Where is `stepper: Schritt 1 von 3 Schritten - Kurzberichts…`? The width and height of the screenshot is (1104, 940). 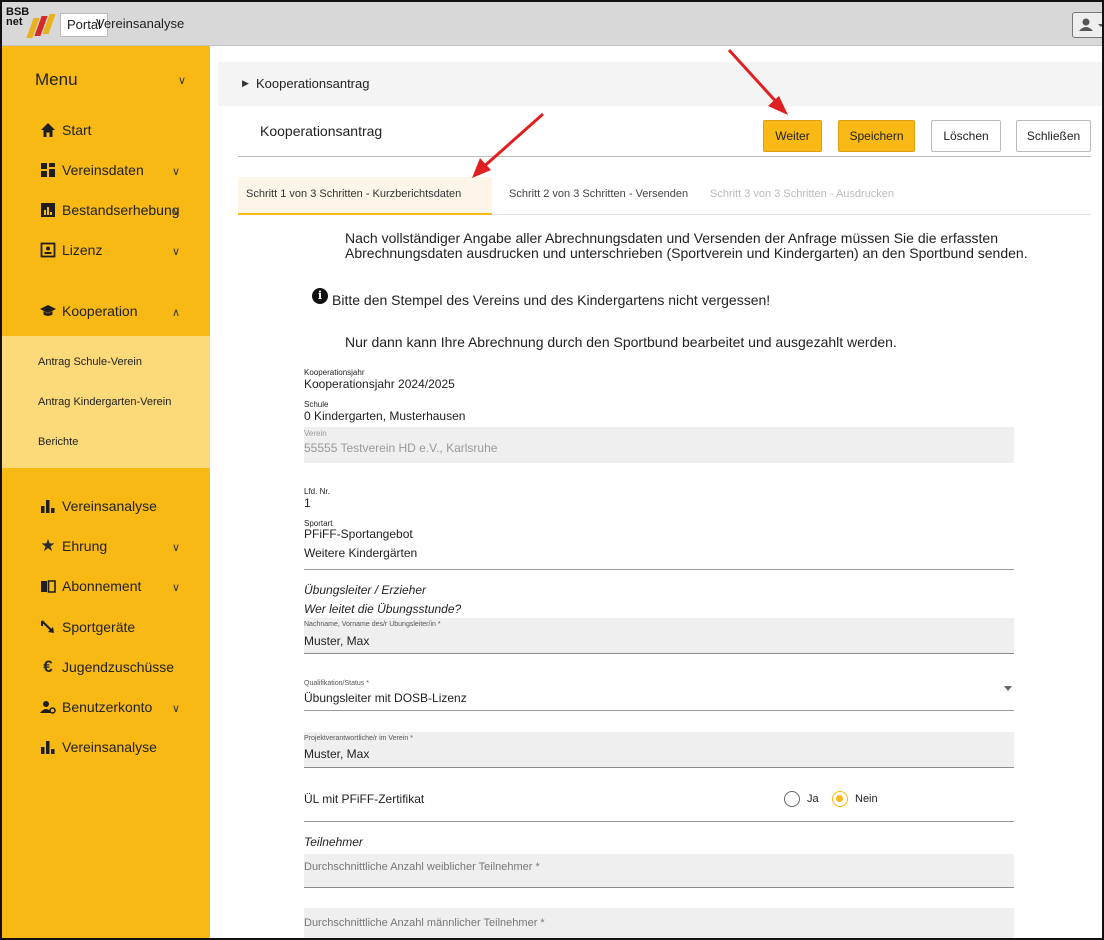 stepper: Schritt 1 von 3 Schritten - Kurzberichts… is located at coordinates (664, 196).